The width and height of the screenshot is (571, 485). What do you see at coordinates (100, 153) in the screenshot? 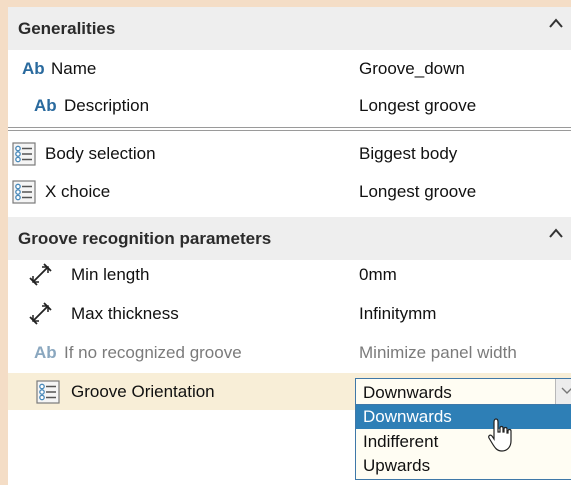
I see `property-label: Body selection` at bounding box center [100, 153].